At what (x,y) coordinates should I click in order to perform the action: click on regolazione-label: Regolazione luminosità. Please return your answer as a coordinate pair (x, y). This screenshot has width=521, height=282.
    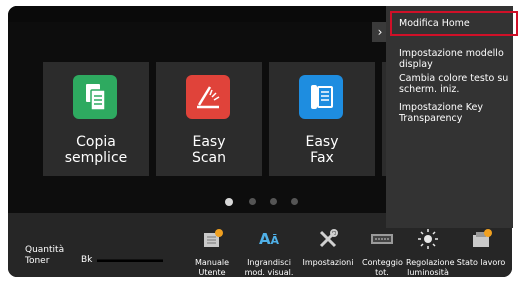
    Looking at the image, I should click on (430, 267).